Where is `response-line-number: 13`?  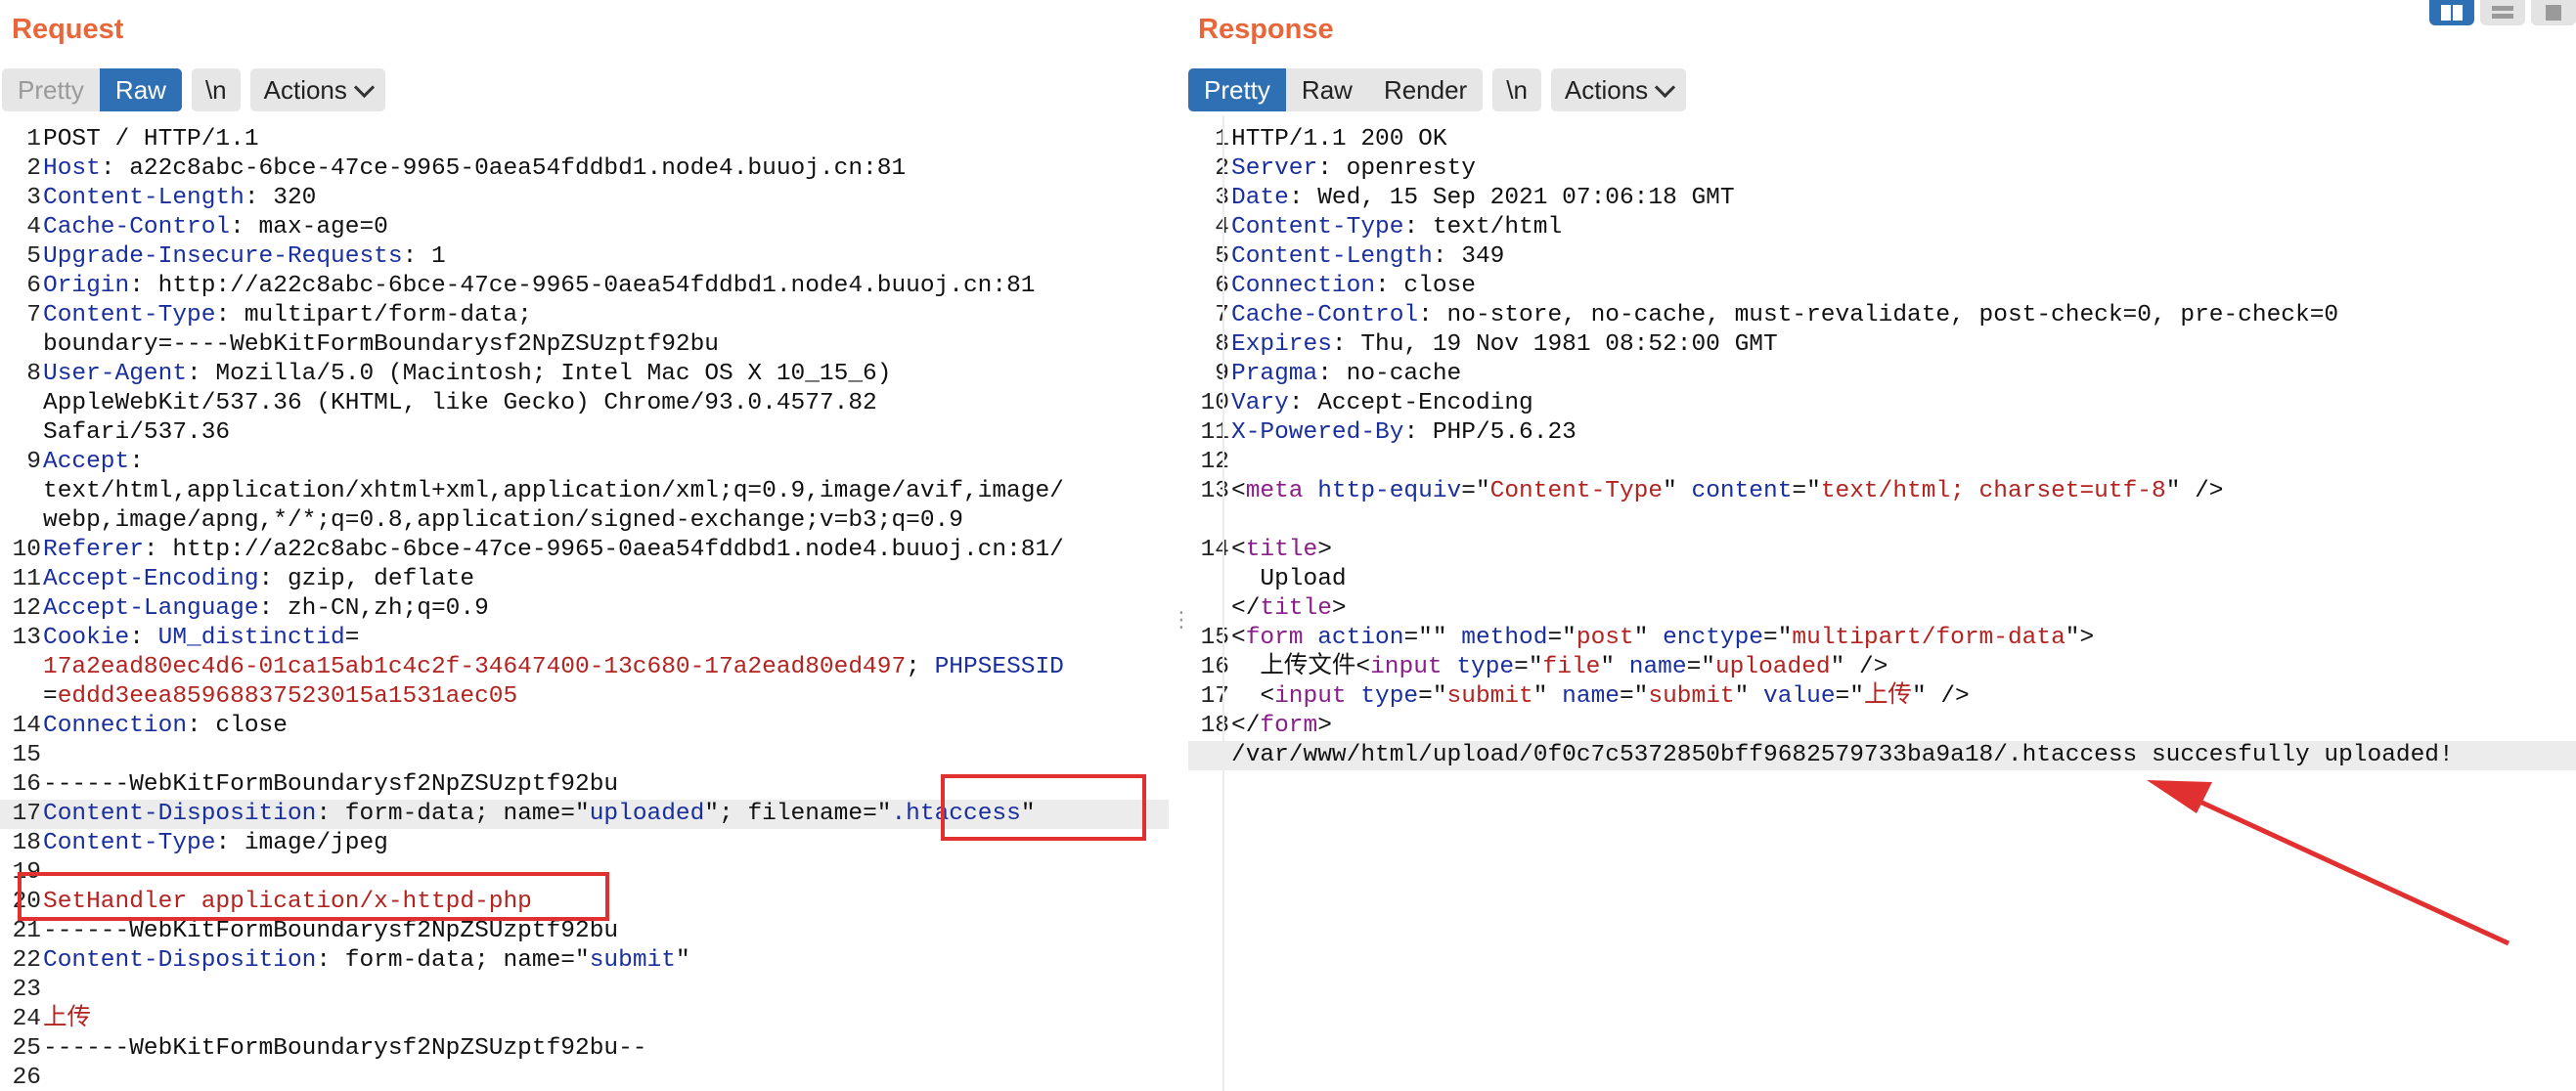 response-line-number: 13 is located at coordinates (1214, 491).